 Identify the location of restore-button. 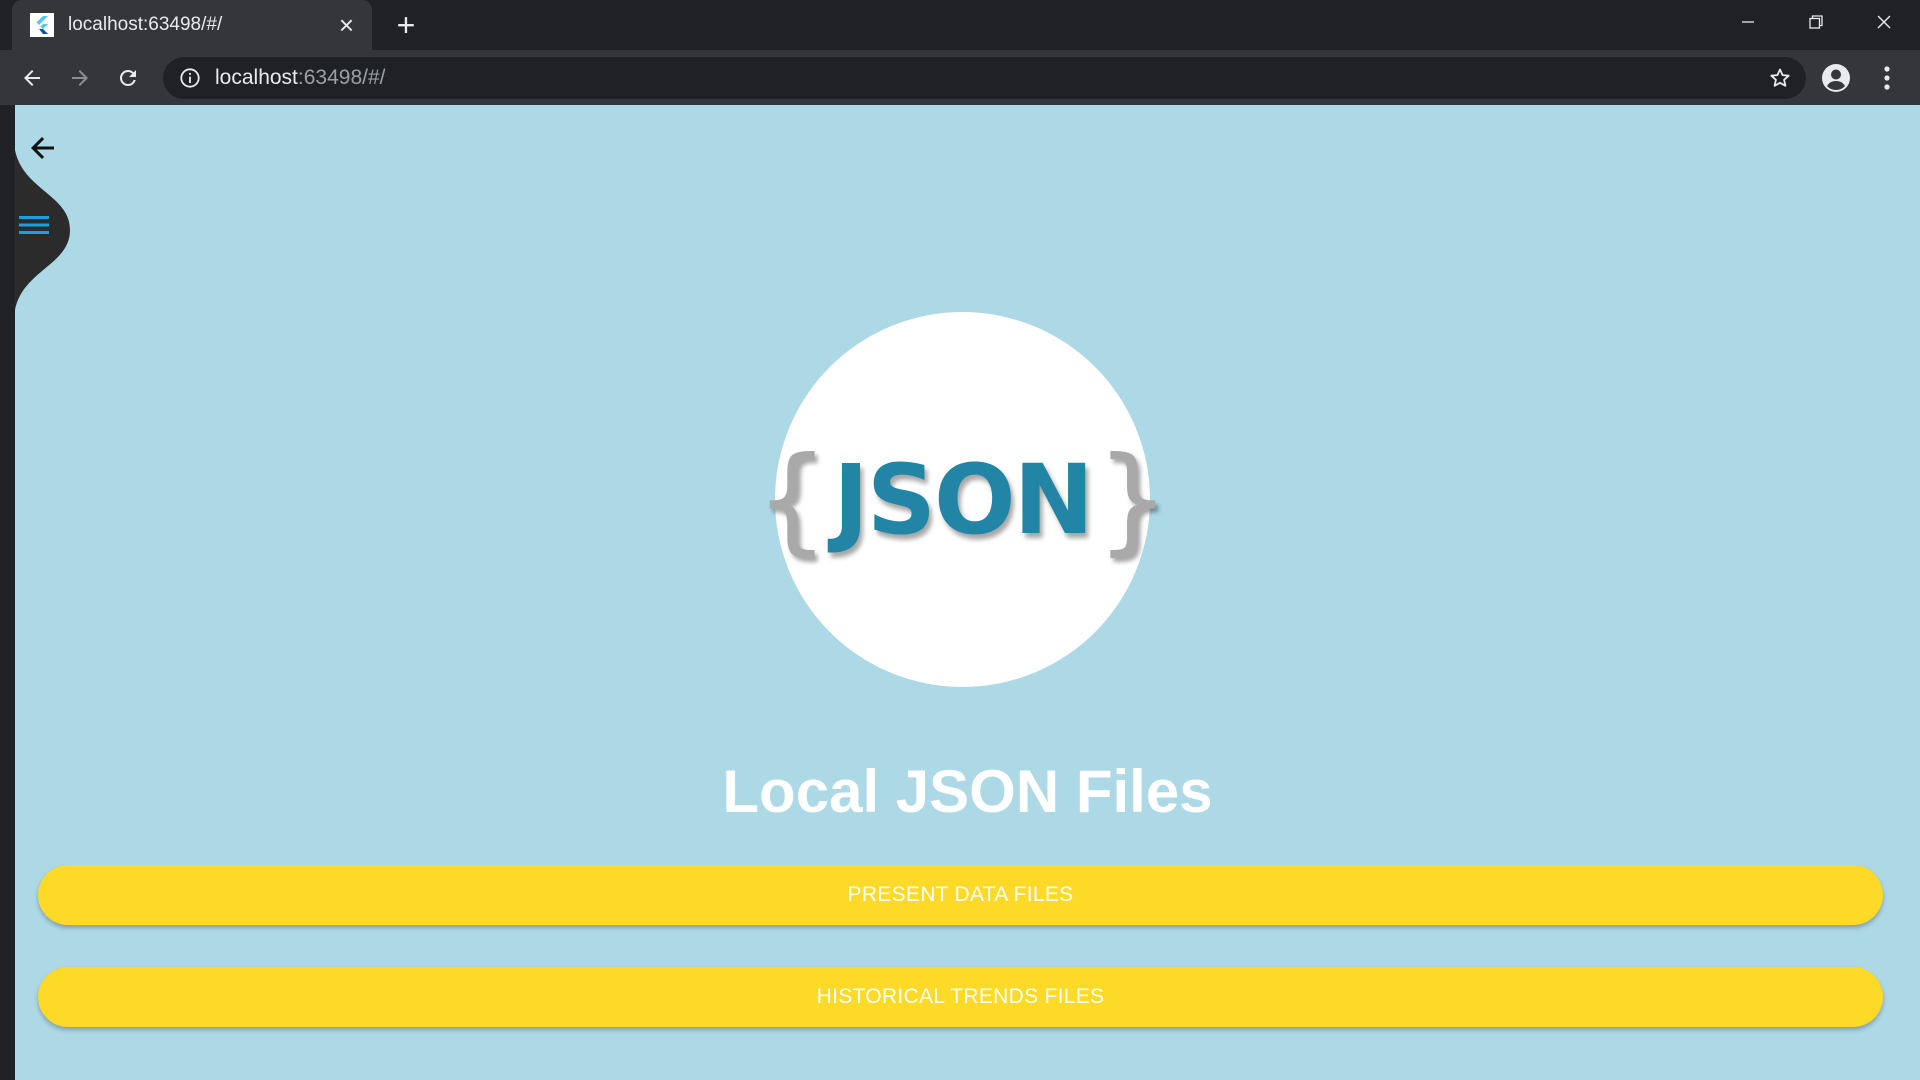
(1816, 22).